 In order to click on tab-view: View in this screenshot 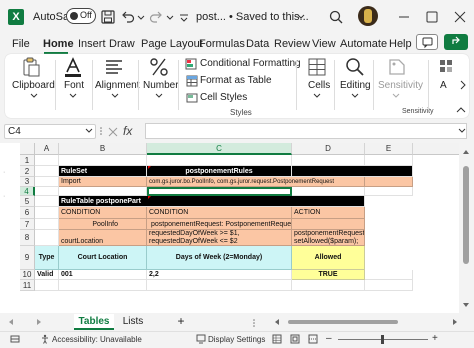, I will do `click(324, 44)`.